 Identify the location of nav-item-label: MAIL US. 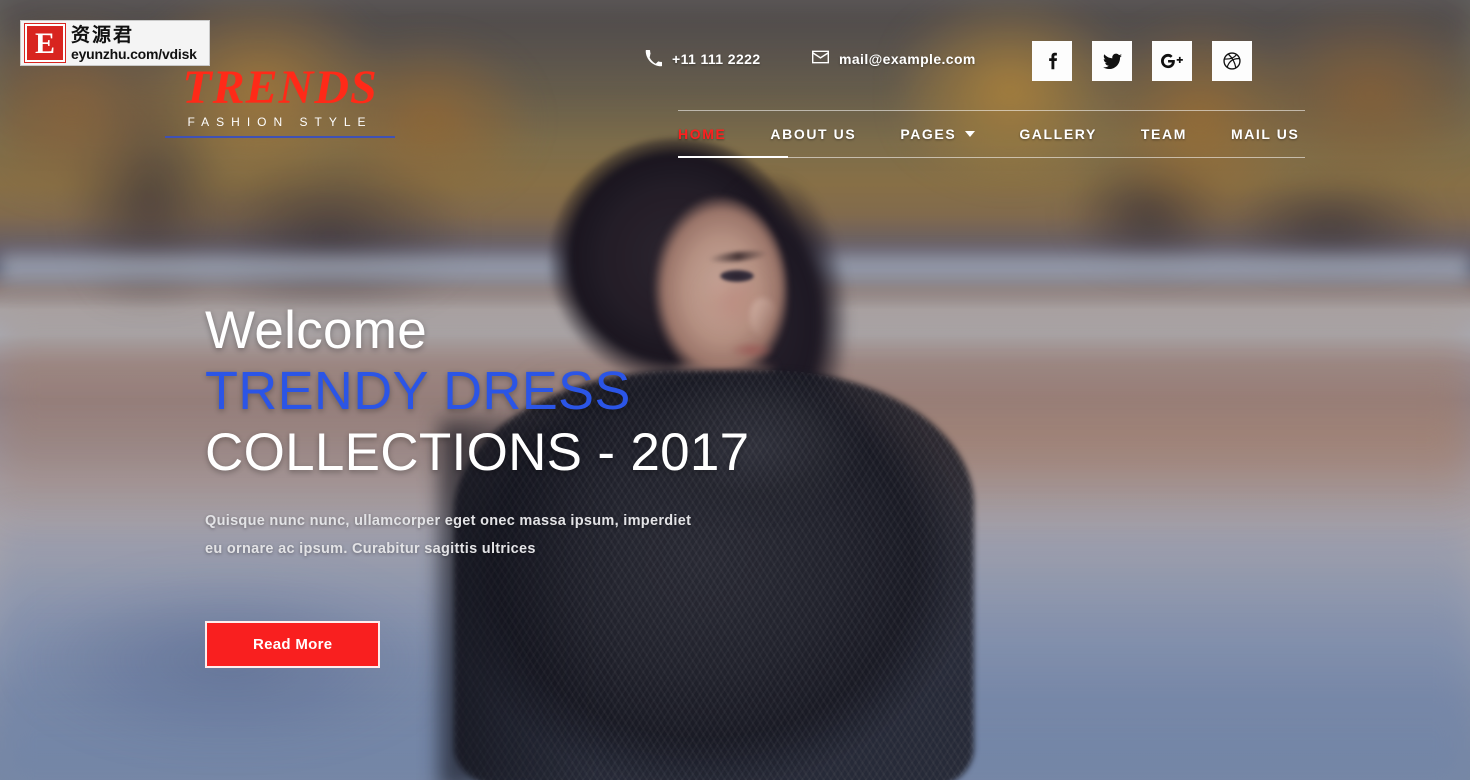
(1265, 134).